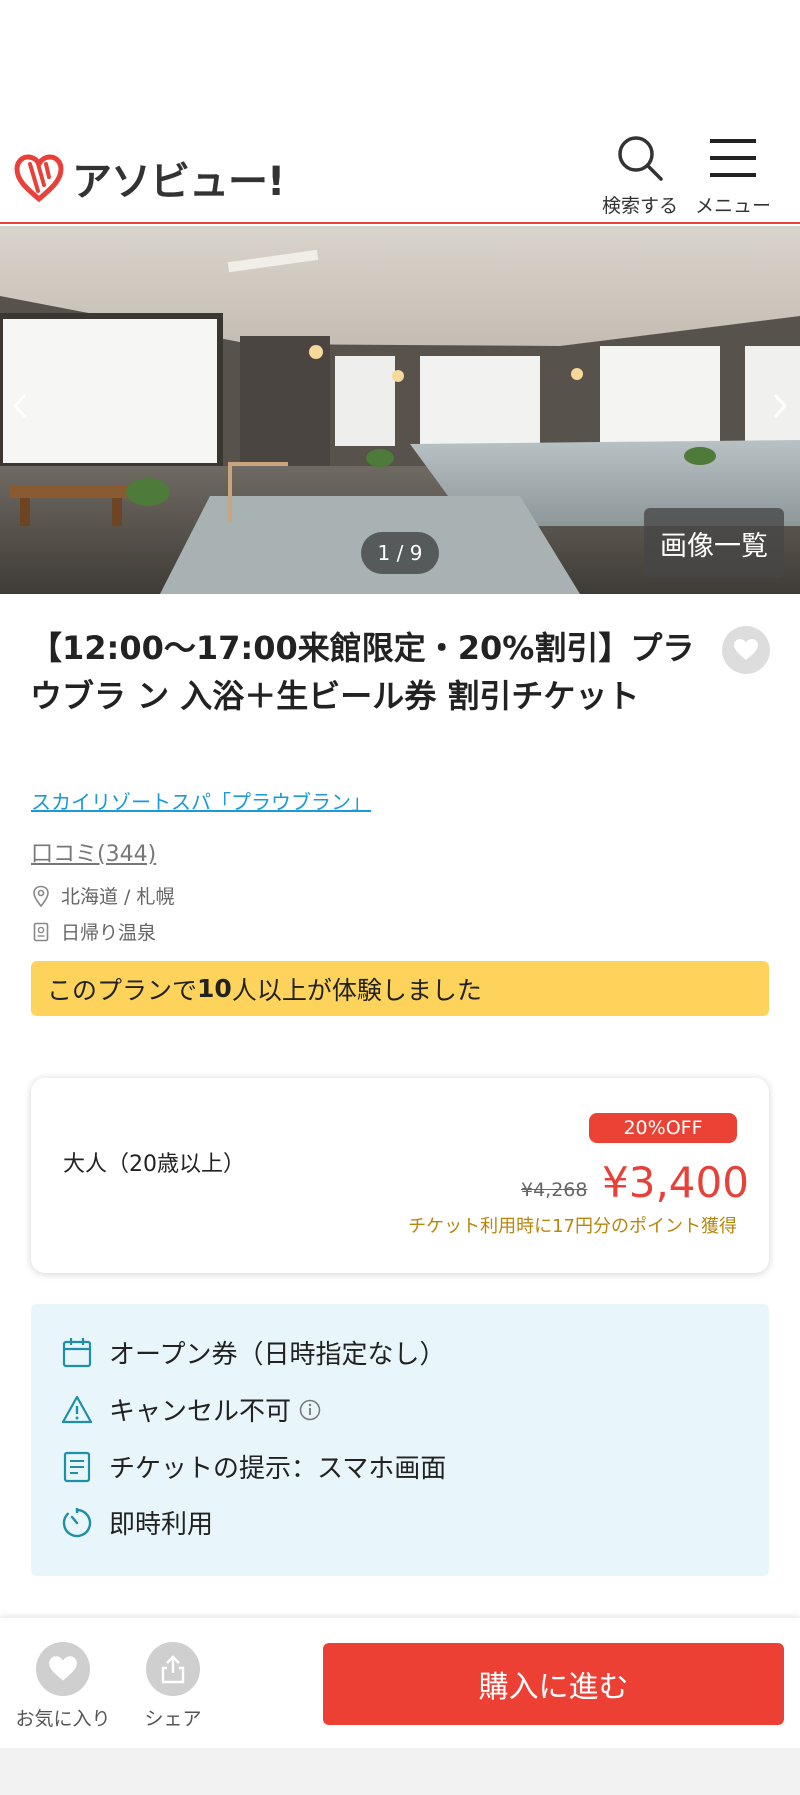 The width and height of the screenshot is (800, 1795). I want to click on site-header: アソビュー! 検索する メニュー, so click(400, 172).